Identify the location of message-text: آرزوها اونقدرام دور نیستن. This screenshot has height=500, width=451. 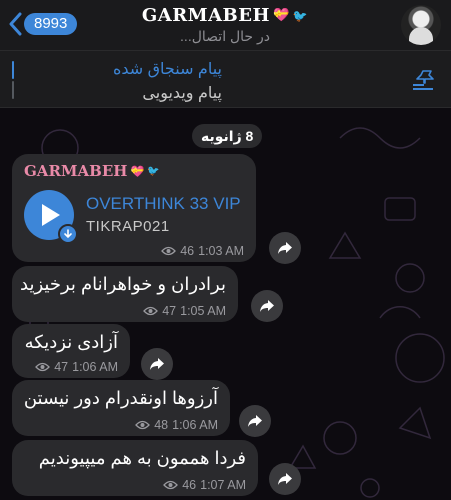
(120, 398).